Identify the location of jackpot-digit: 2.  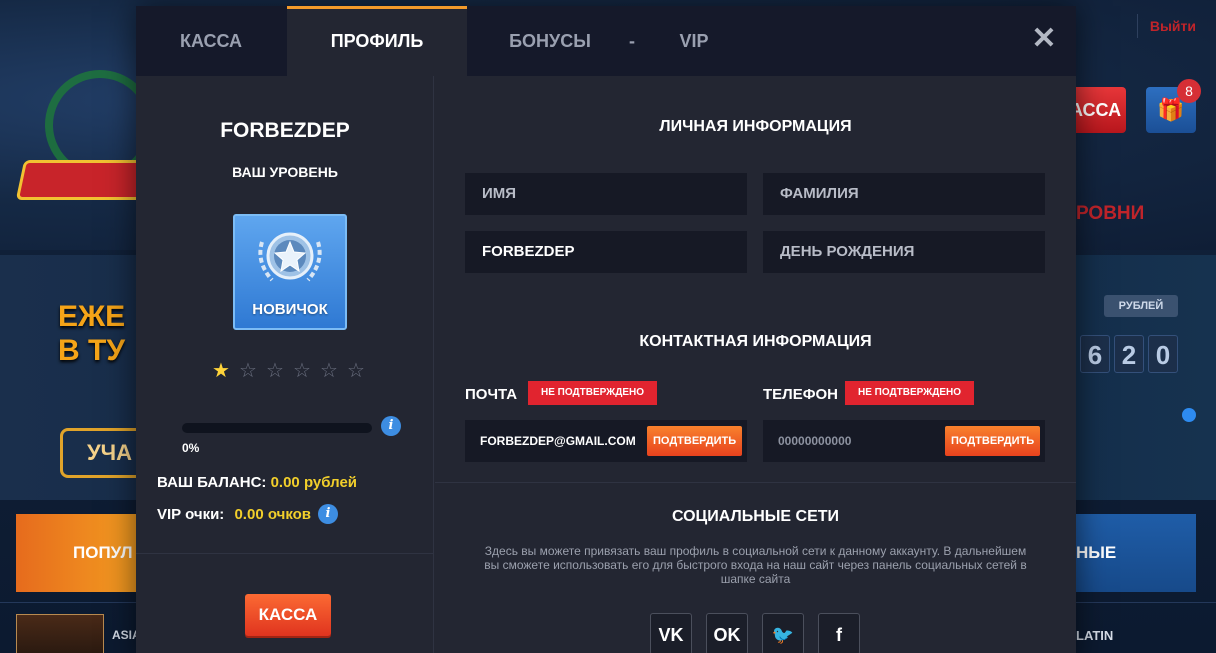
(1129, 354).